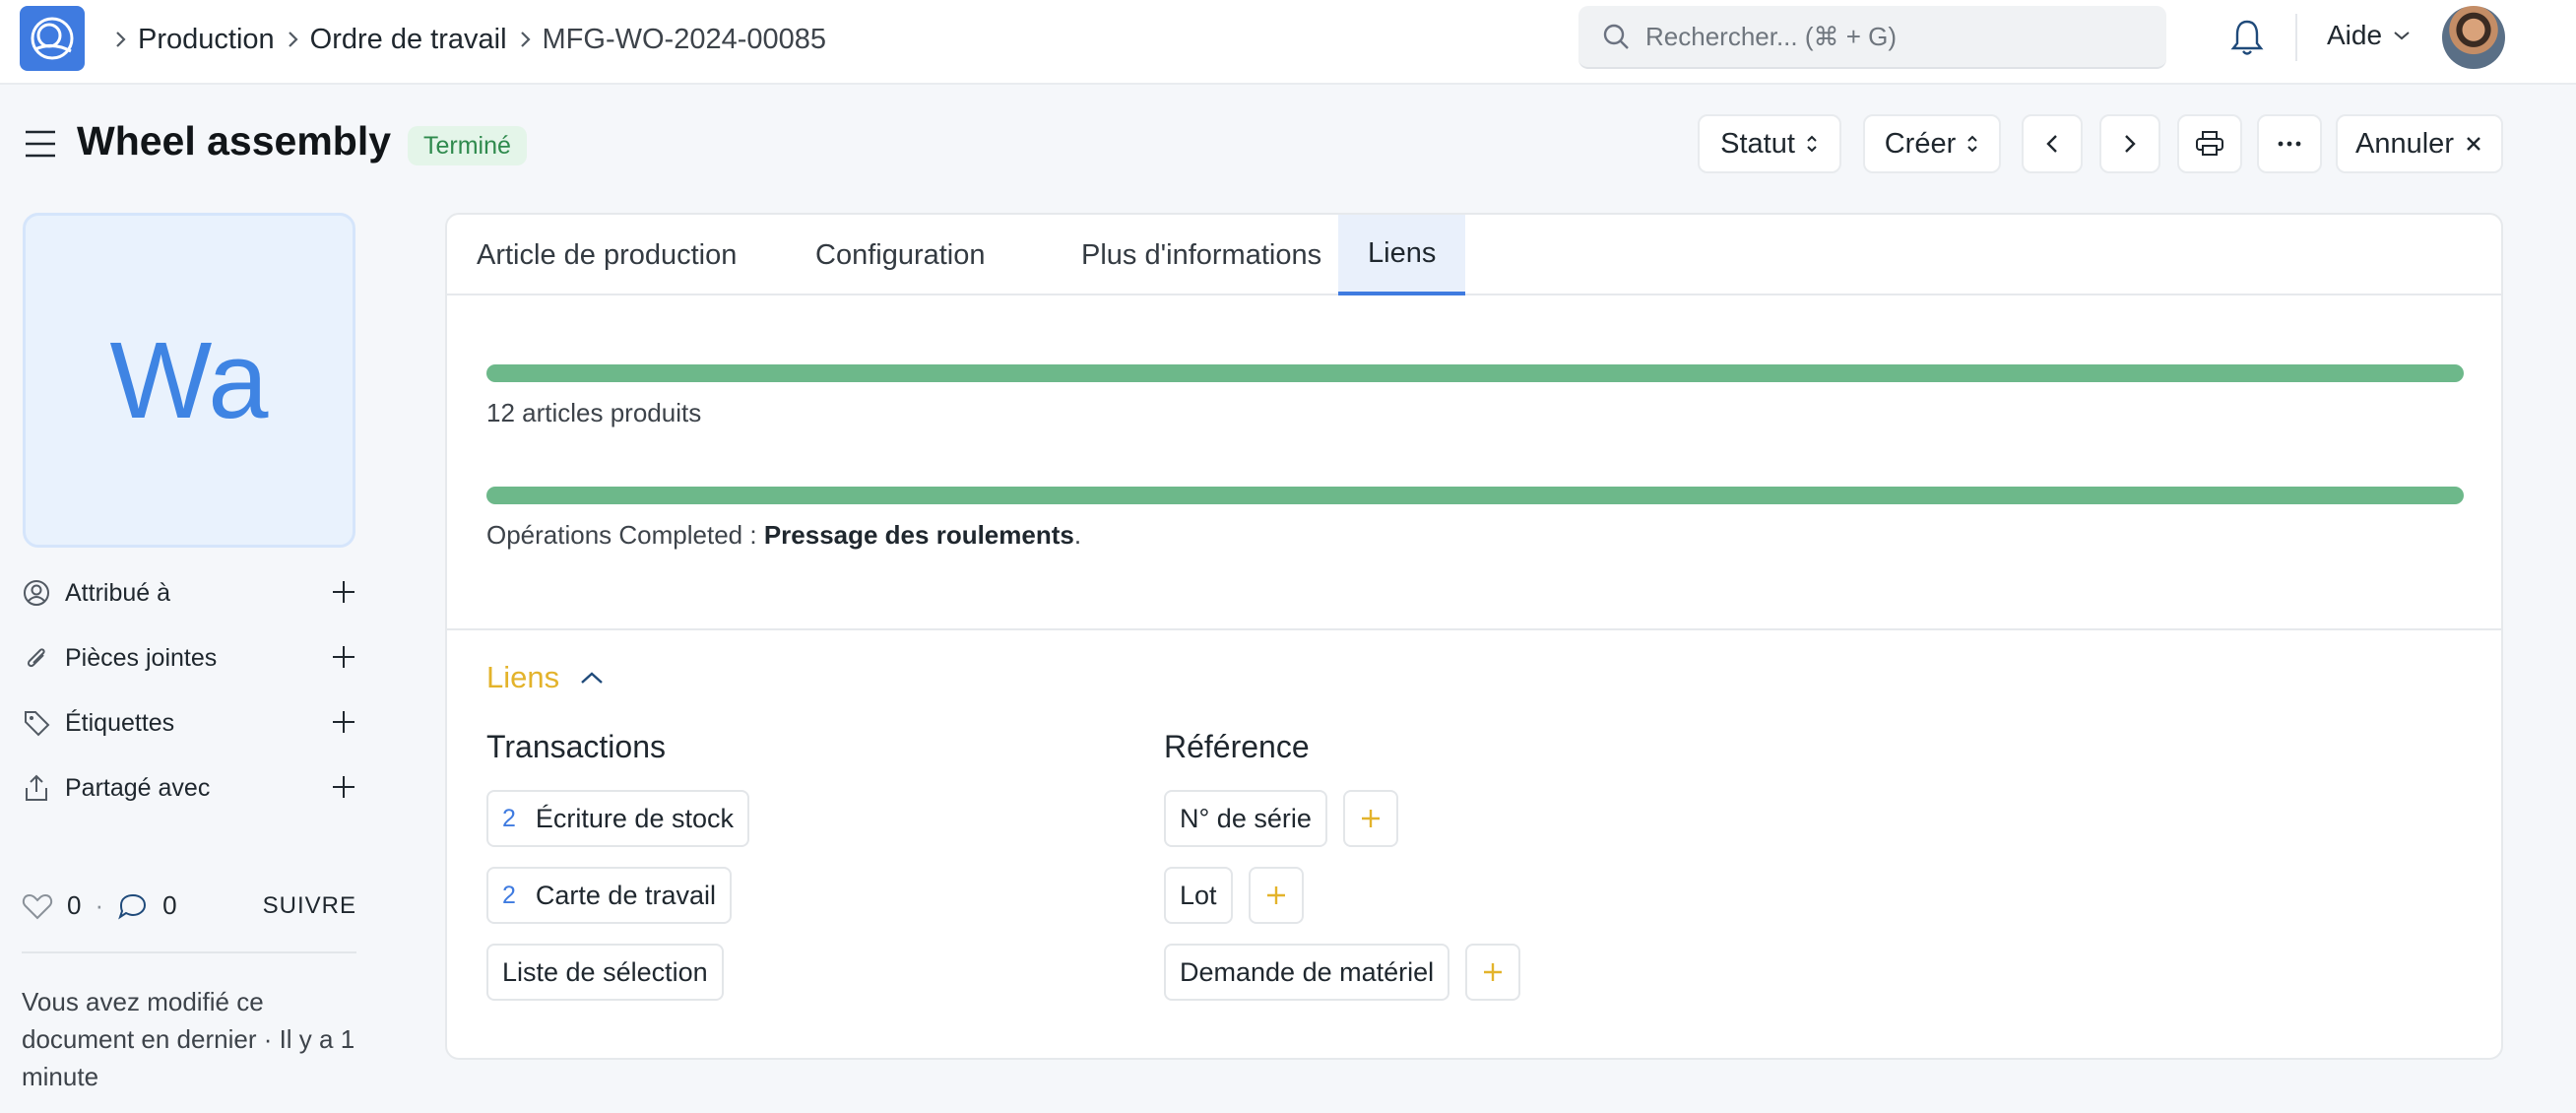  I want to click on tab-links: Liens, so click(1402, 255).